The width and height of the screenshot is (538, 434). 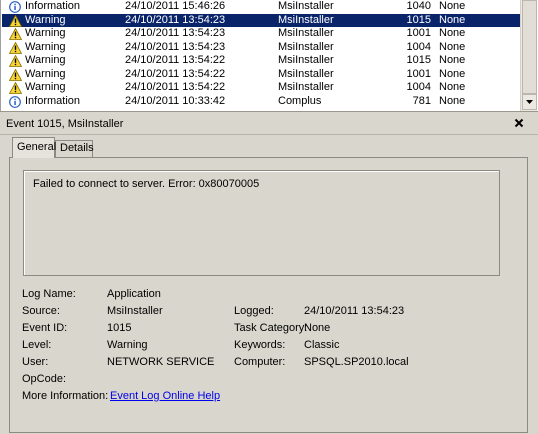 What do you see at coordinates (529, 47) in the screenshot?
I see `scrollbar-thumb` at bounding box center [529, 47].